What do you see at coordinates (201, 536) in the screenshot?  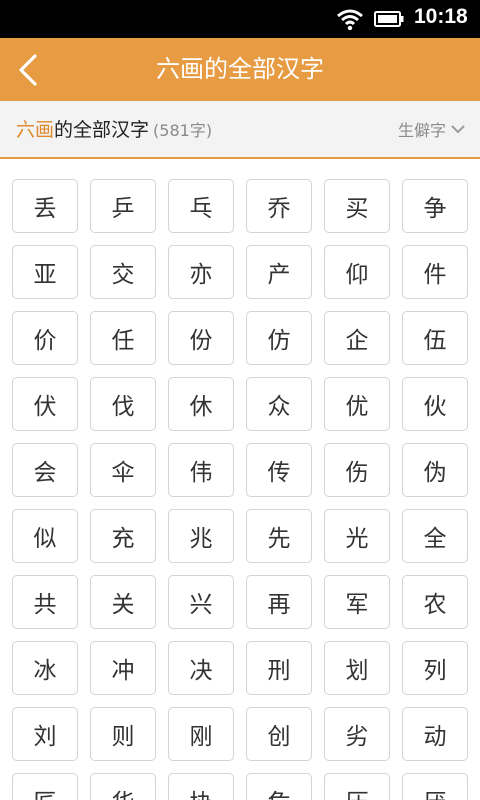 I see `character-cell: 兆` at bounding box center [201, 536].